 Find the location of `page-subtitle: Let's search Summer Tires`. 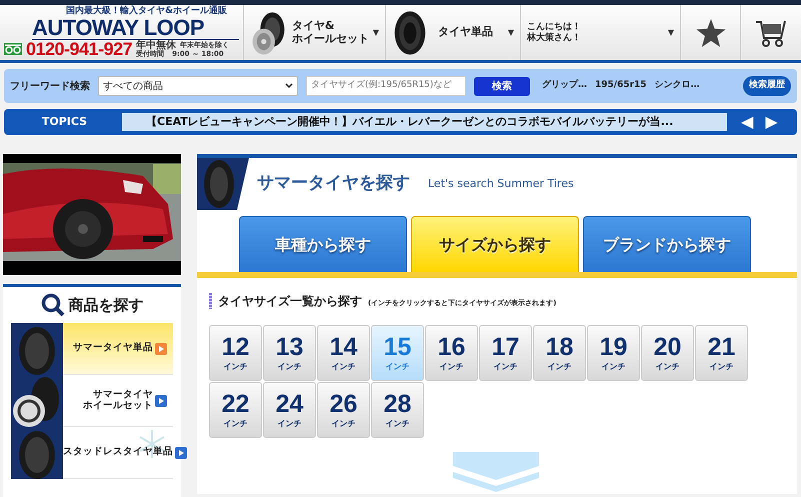

page-subtitle: Let's search Summer Tires is located at coordinates (501, 184).